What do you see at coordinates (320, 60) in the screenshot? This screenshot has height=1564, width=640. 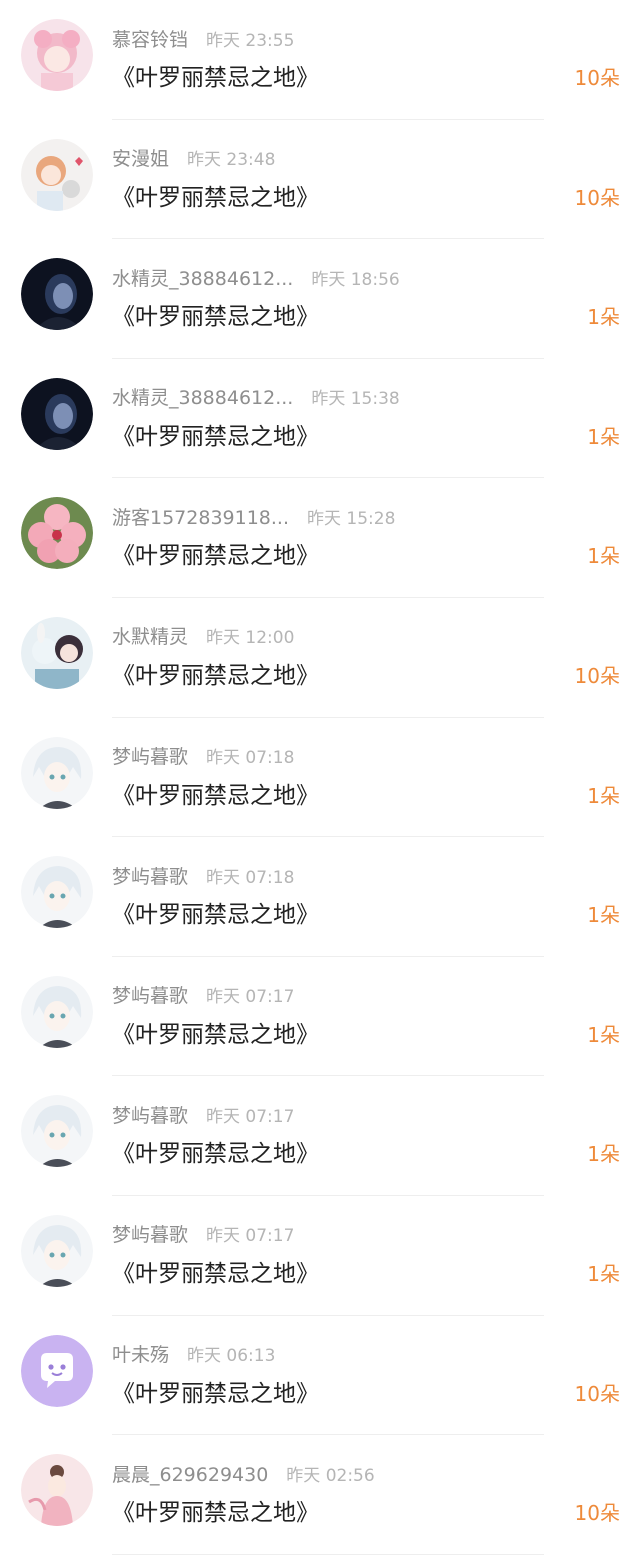 I see `list-item: 慕容铃铛 昨天 23:55 《叶罗丽禁忌之地》 10朵` at bounding box center [320, 60].